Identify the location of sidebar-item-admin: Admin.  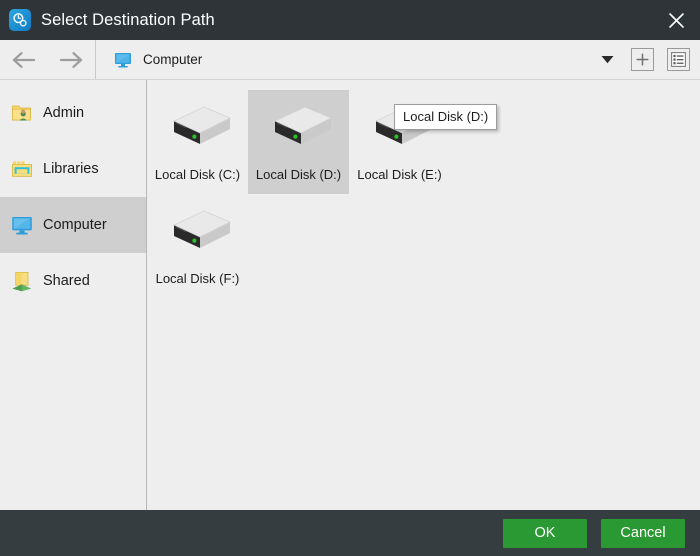
(73, 113).